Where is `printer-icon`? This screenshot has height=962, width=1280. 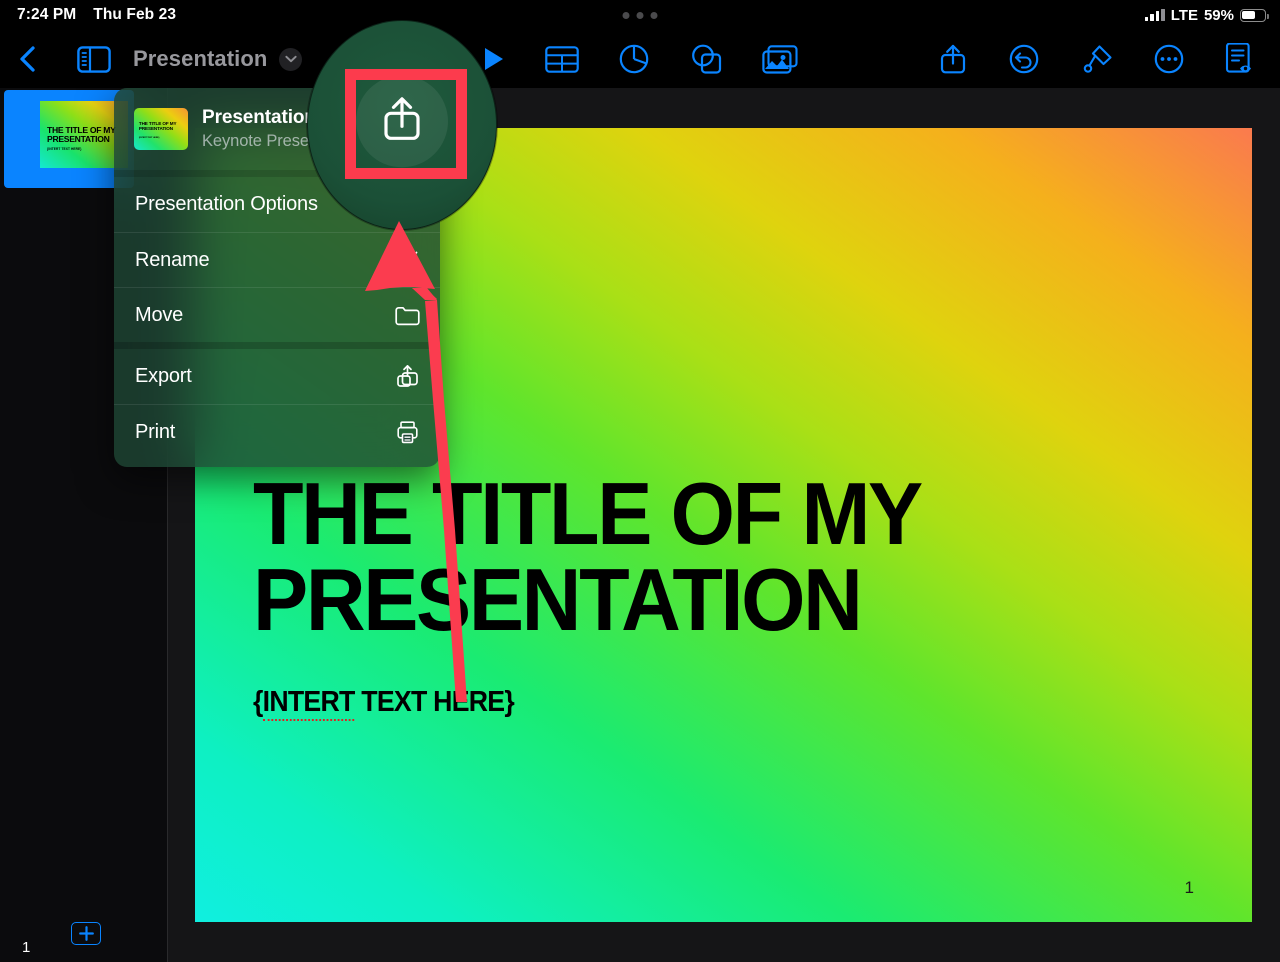 printer-icon is located at coordinates (407, 432).